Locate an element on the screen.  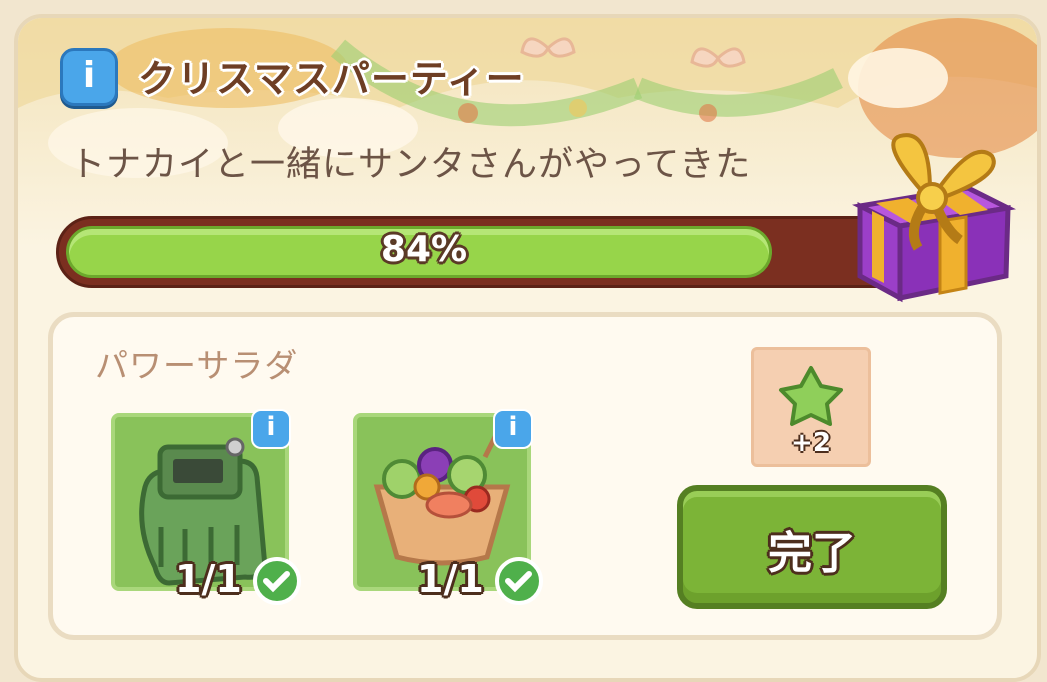
info-button: i is located at coordinates (89, 77).